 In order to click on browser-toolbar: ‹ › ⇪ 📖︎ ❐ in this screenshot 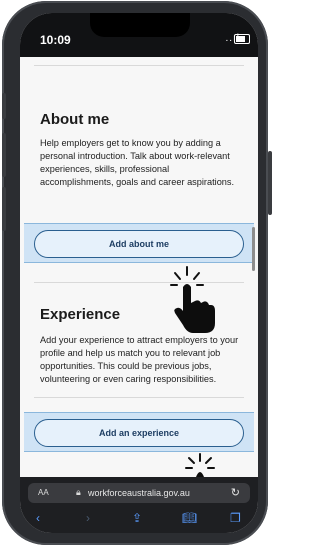, I will do `click(139, 519)`.